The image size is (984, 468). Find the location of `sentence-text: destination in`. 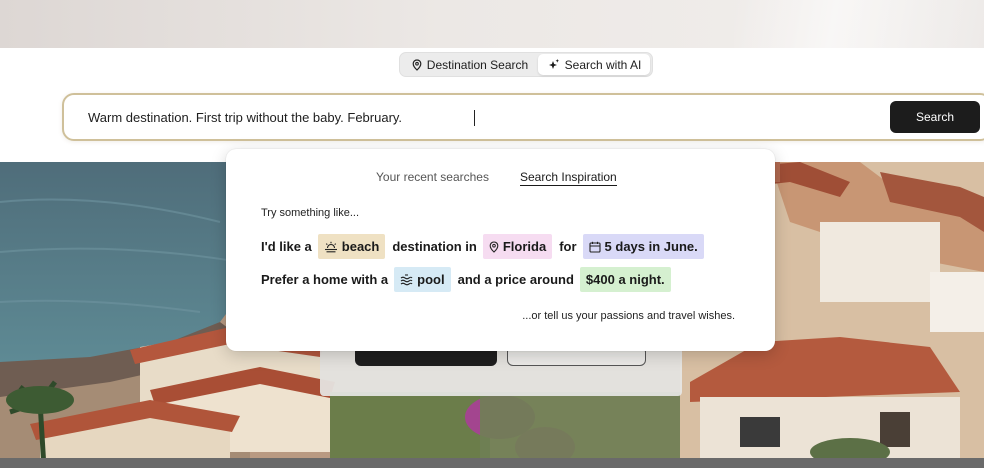

sentence-text: destination in is located at coordinates (434, 246).